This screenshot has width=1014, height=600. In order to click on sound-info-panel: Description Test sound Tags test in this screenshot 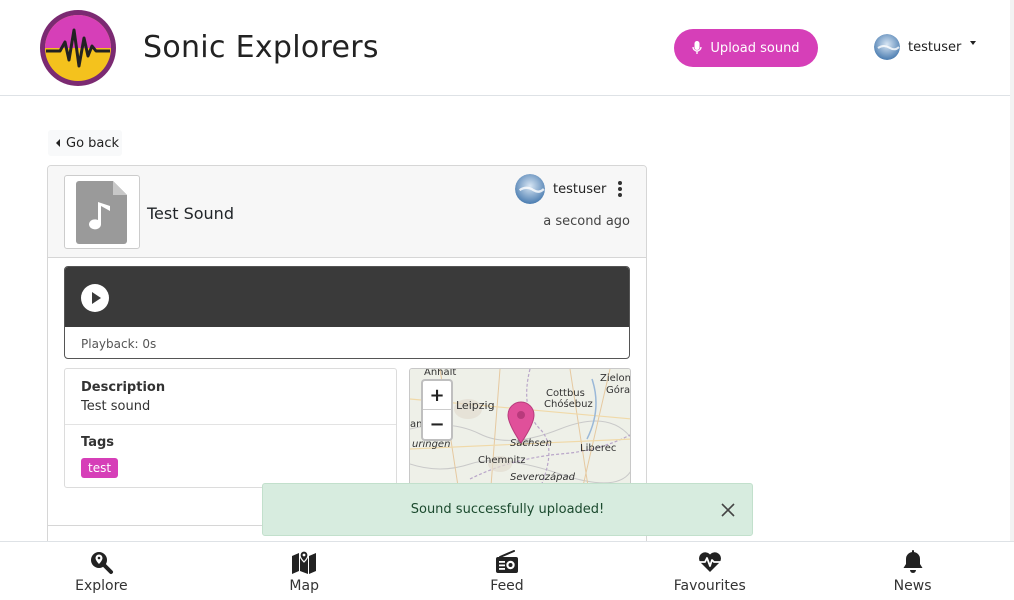, I will do `click(230, 428)`.